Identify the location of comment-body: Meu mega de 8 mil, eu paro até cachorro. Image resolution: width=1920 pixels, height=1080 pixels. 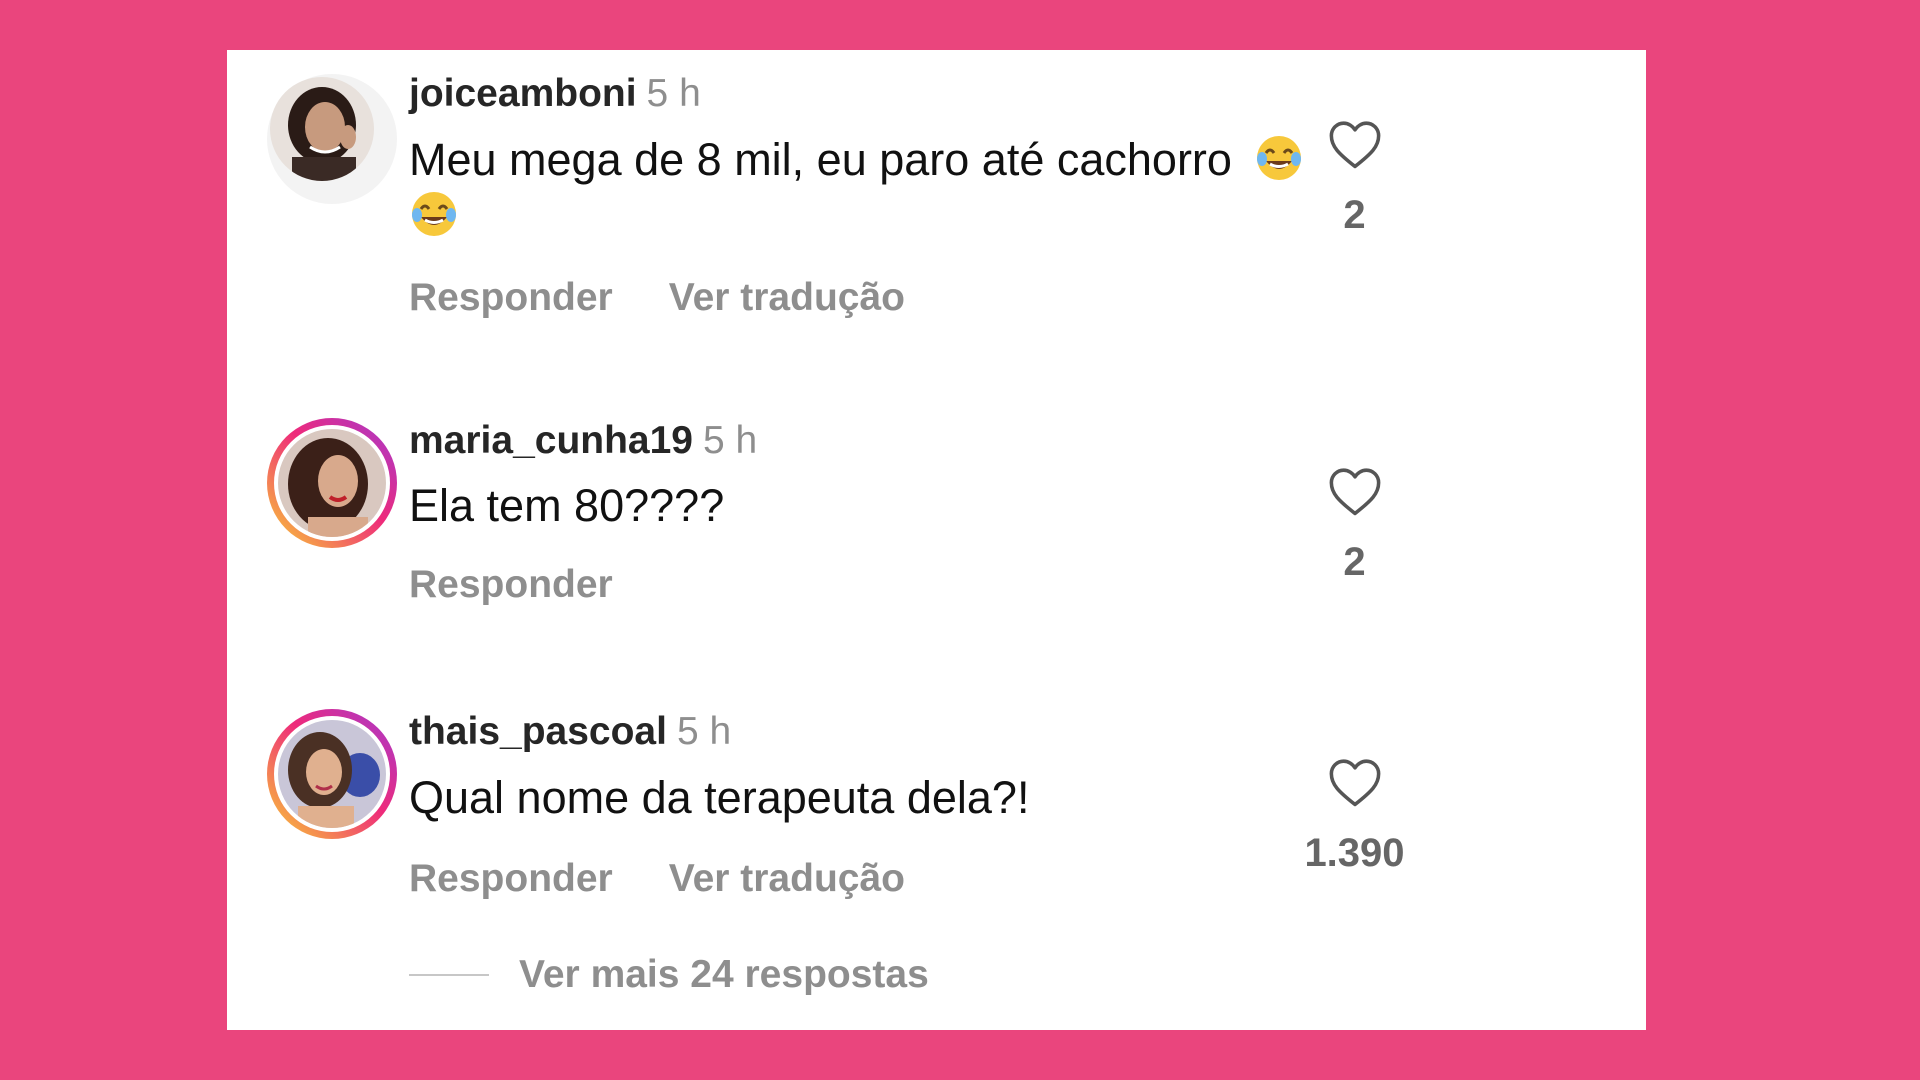
(820, 159).